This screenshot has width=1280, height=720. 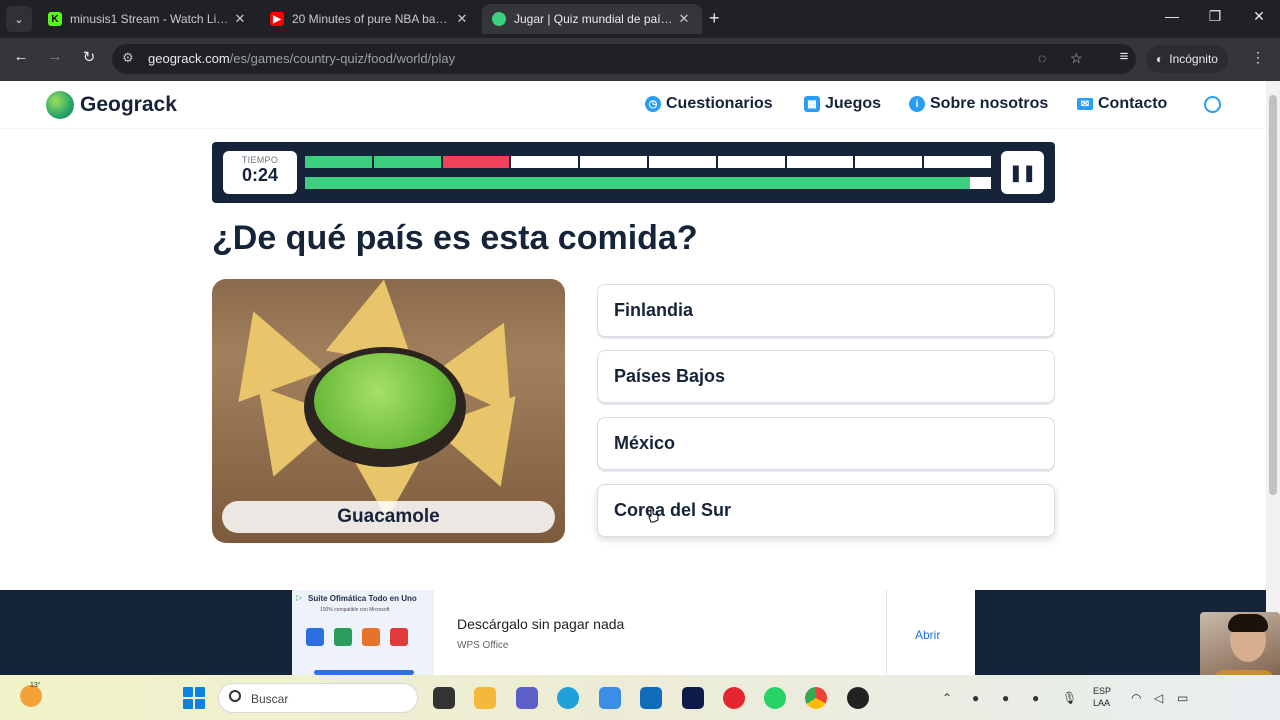 I want to click on eye-slash-icon: ◌, so click(x=1042, y=58).